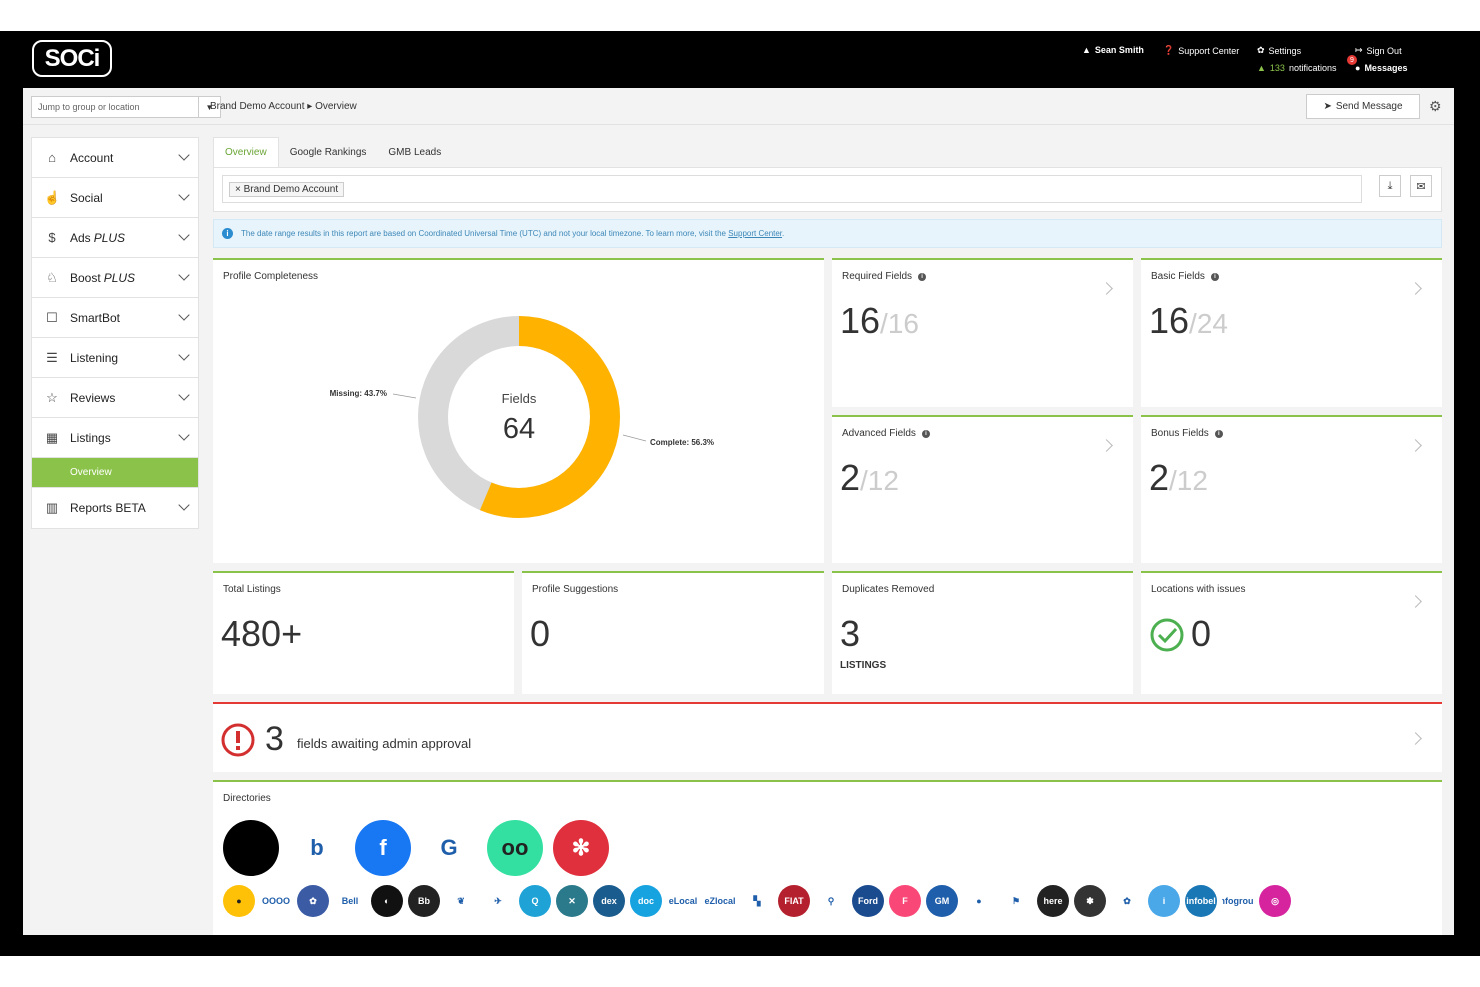 This screenshot has height=987, width=1480. Describe the element at coordinates (1421, 186) in the screenshot. I see `email-icon: ✉` at that location.